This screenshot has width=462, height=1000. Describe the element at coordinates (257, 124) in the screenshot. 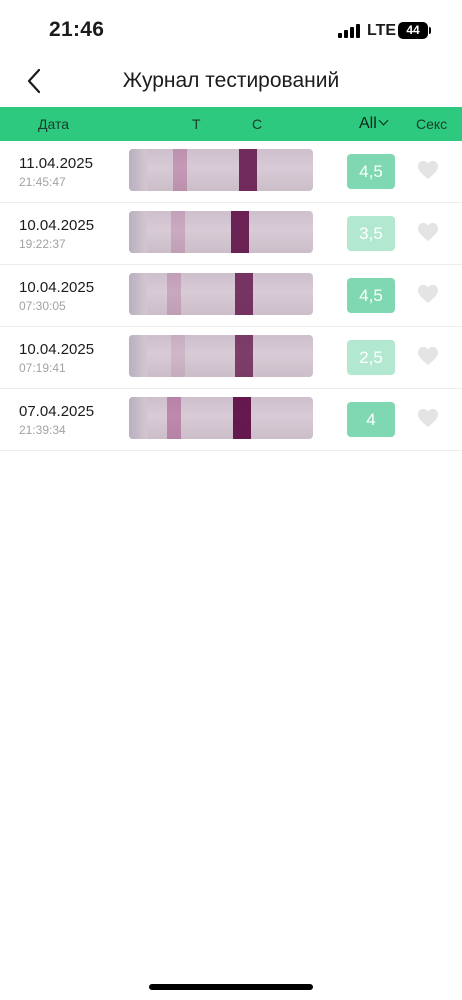

I see `column-header-control-line: C` at that location.